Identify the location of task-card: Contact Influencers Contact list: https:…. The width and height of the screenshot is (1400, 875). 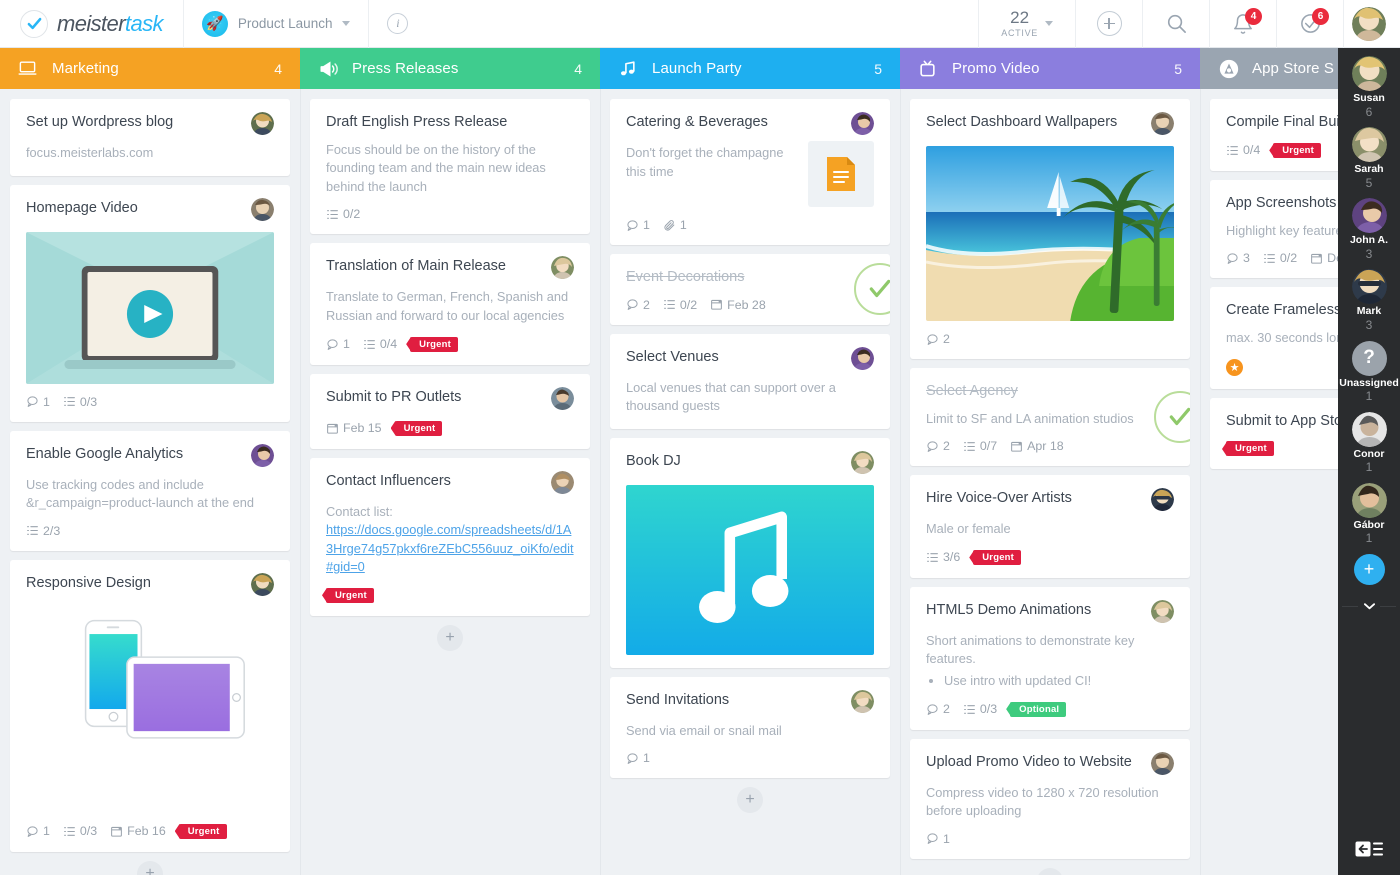
(450, 536).